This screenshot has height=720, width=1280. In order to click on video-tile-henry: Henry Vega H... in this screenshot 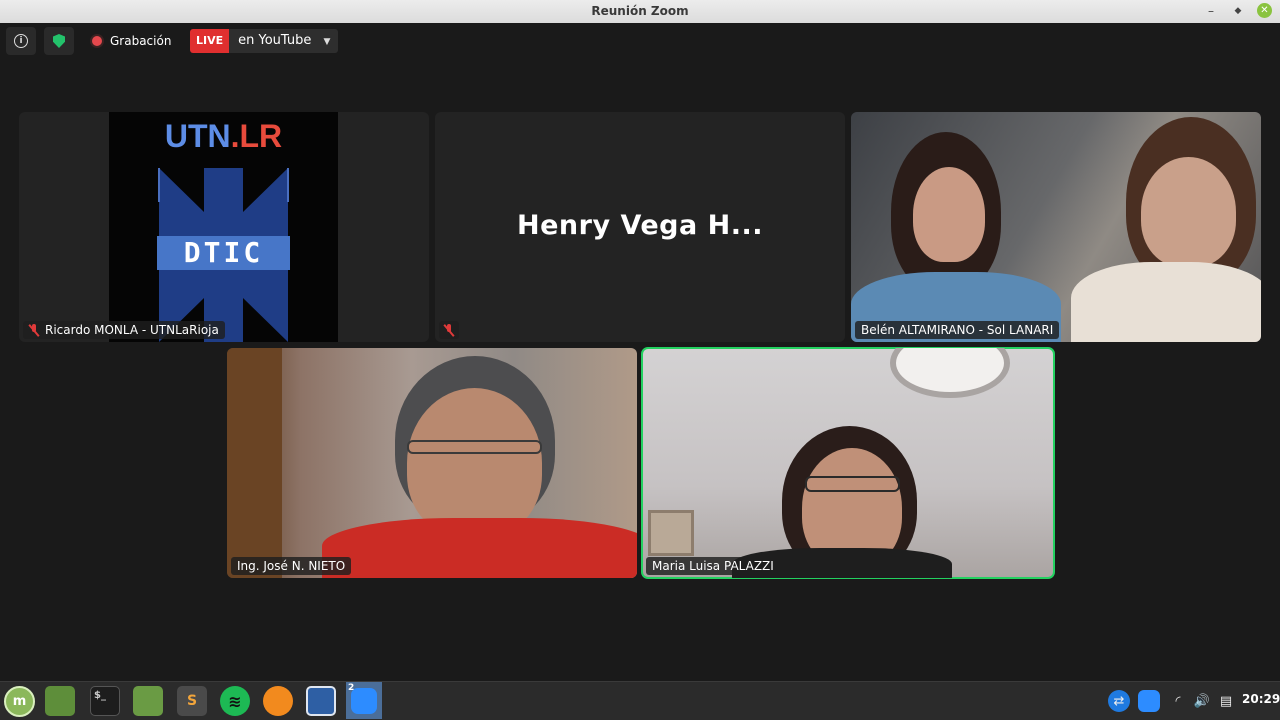, I will do `click(640, 227)`.